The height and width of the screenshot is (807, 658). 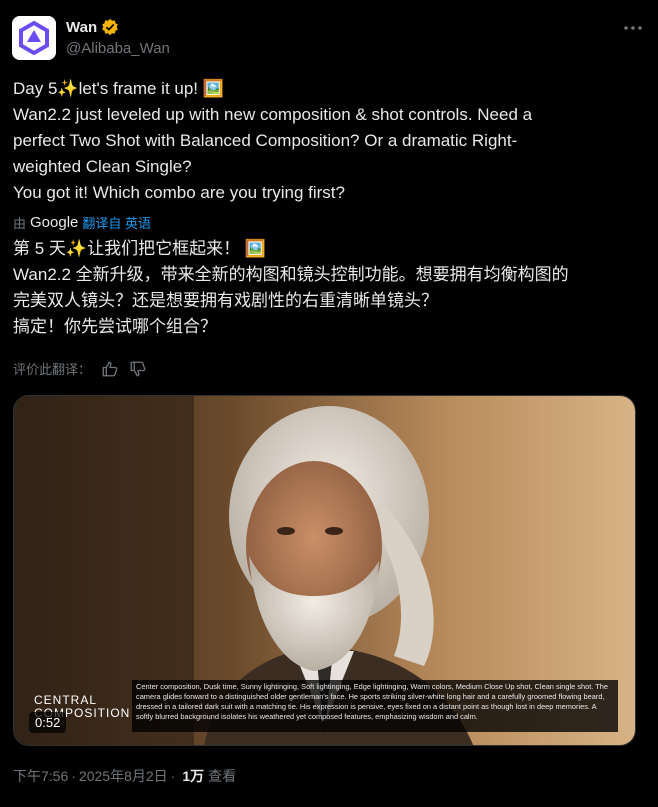 I want to click on wan-logo-icon, so click(x=34, y=38).